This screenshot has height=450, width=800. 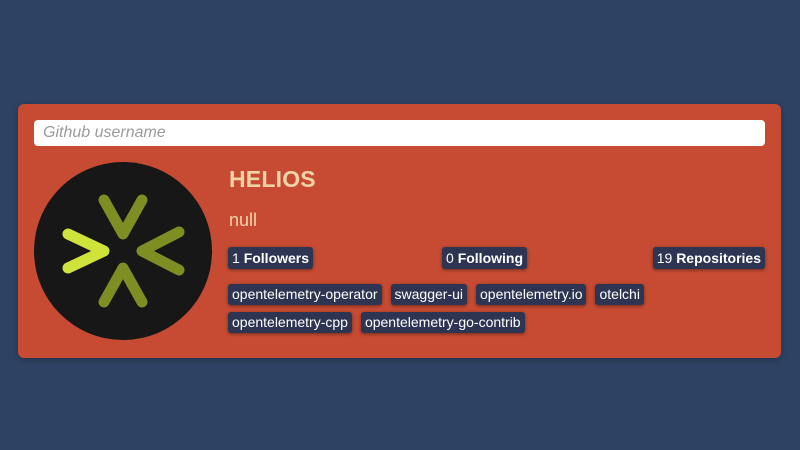 What do you see at coordinates (531, 294) in the screenshot?
I see `repo-link: opentelemetry.io` at bounding box center [531, 294].